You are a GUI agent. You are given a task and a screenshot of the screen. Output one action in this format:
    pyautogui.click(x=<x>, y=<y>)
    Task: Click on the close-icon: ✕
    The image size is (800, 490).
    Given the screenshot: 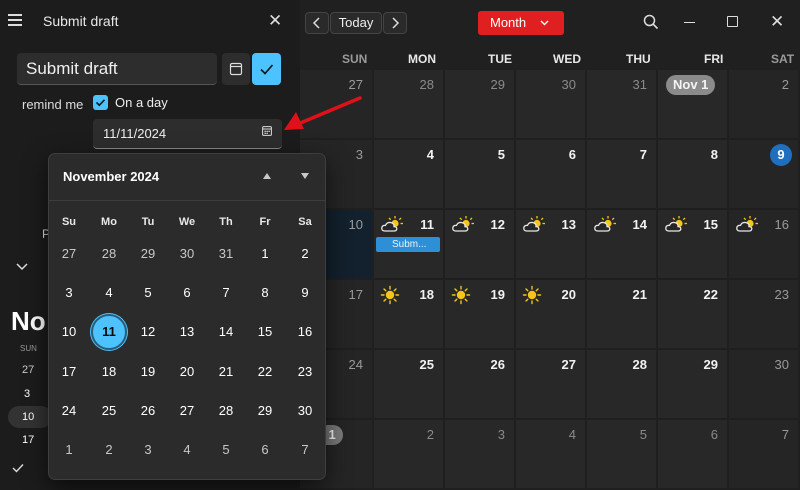 What is the action you would take?
    pyautogui.click(x=275, y=21)
    